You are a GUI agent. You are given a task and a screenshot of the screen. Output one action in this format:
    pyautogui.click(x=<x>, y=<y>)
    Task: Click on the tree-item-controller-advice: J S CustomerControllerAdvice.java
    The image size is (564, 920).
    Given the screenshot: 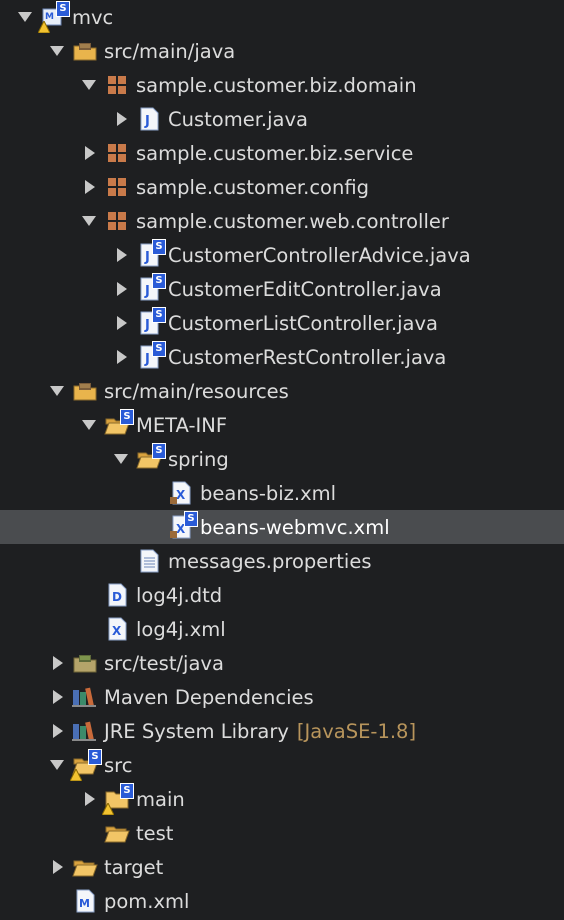 What is the action you would take?
    pyautogui.click(x=282, y=255)
    